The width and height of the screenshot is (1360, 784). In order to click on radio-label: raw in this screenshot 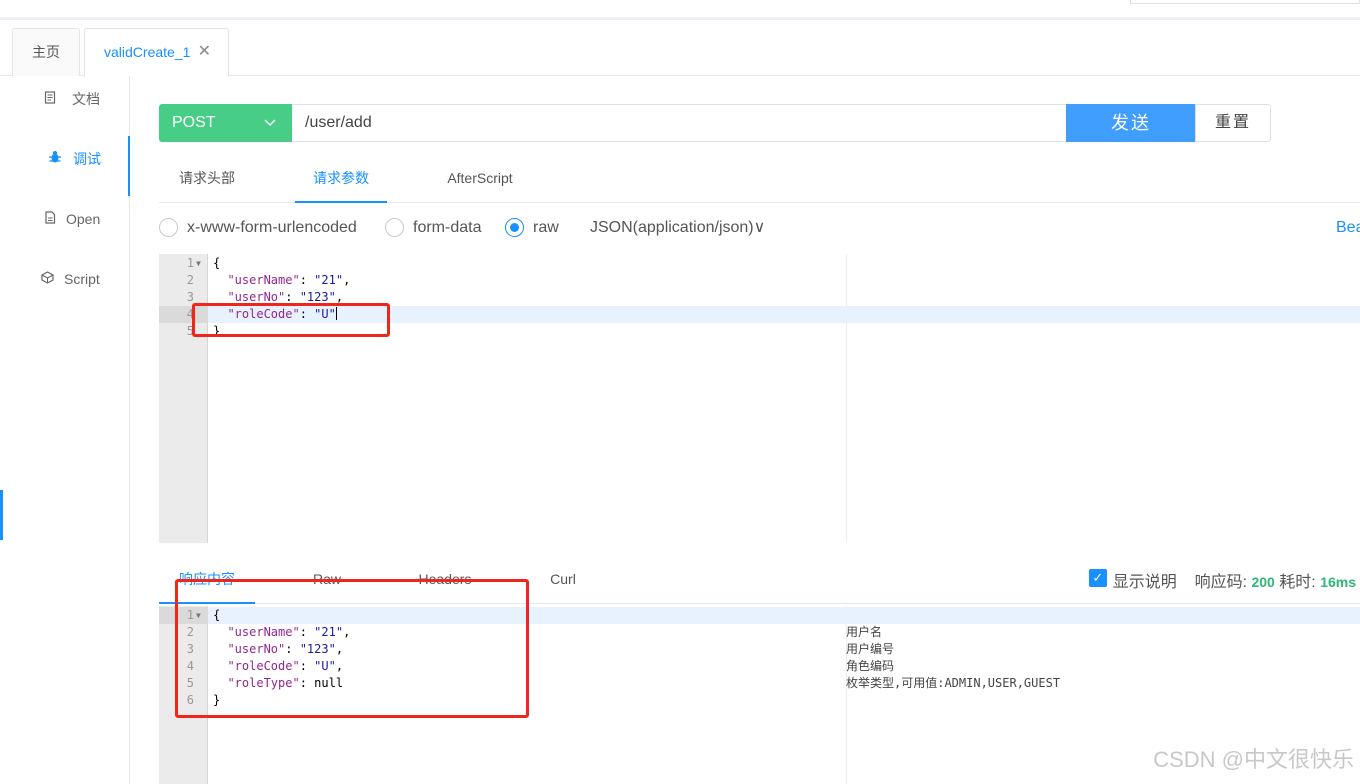, I will do `click(546, 227)`.